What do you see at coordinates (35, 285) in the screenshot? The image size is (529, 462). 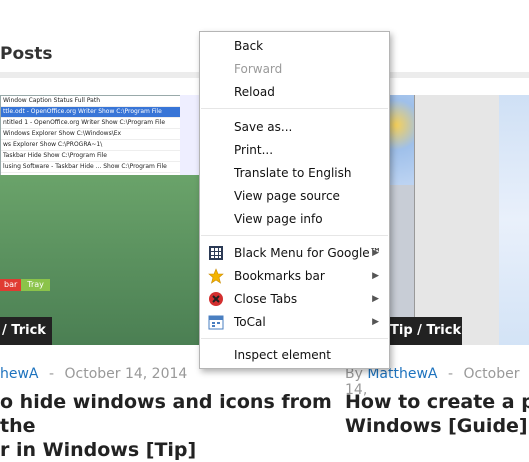 I see `tray-label-right: Tray` at bounding box center [35, 285].